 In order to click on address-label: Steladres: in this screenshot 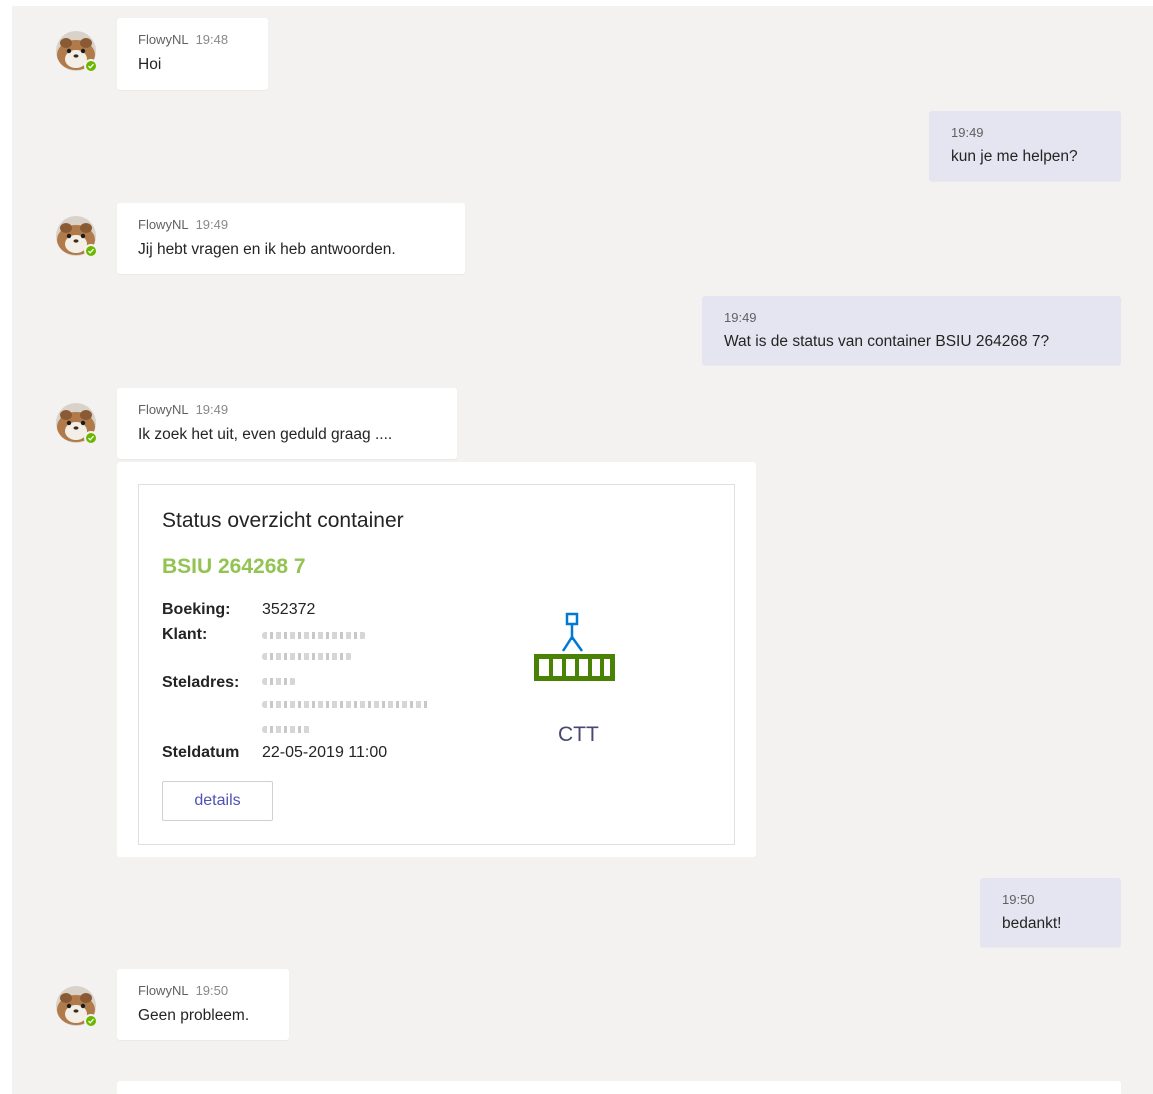, I will do `click(201, 682)`.